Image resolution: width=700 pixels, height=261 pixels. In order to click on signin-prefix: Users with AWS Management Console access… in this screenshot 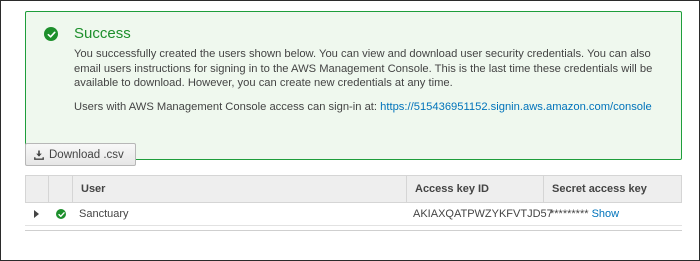, I will do `click(226, 107)`.